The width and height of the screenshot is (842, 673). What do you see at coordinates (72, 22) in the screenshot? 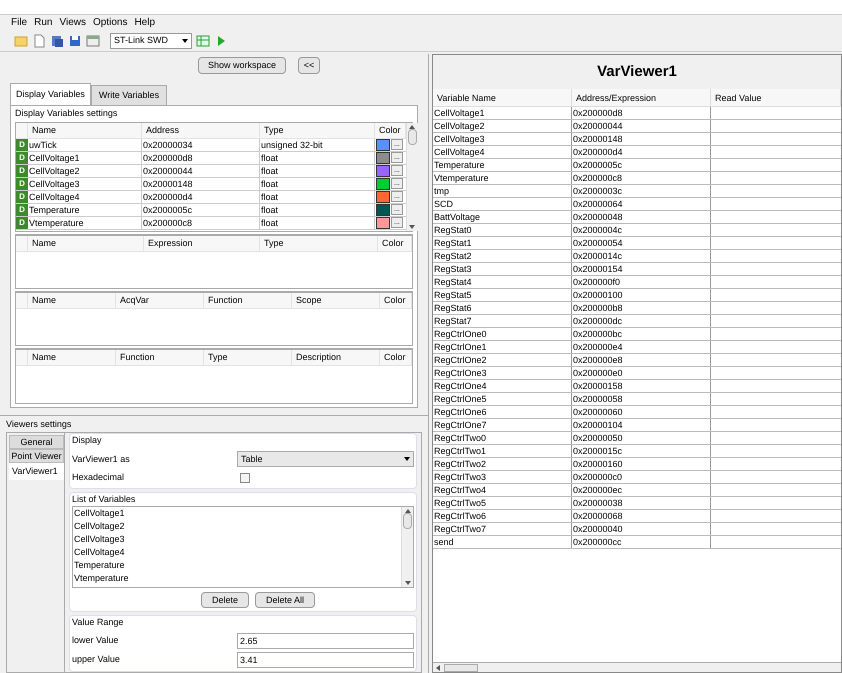
I see `menu-item: Views` at bounding box center [72, 22].